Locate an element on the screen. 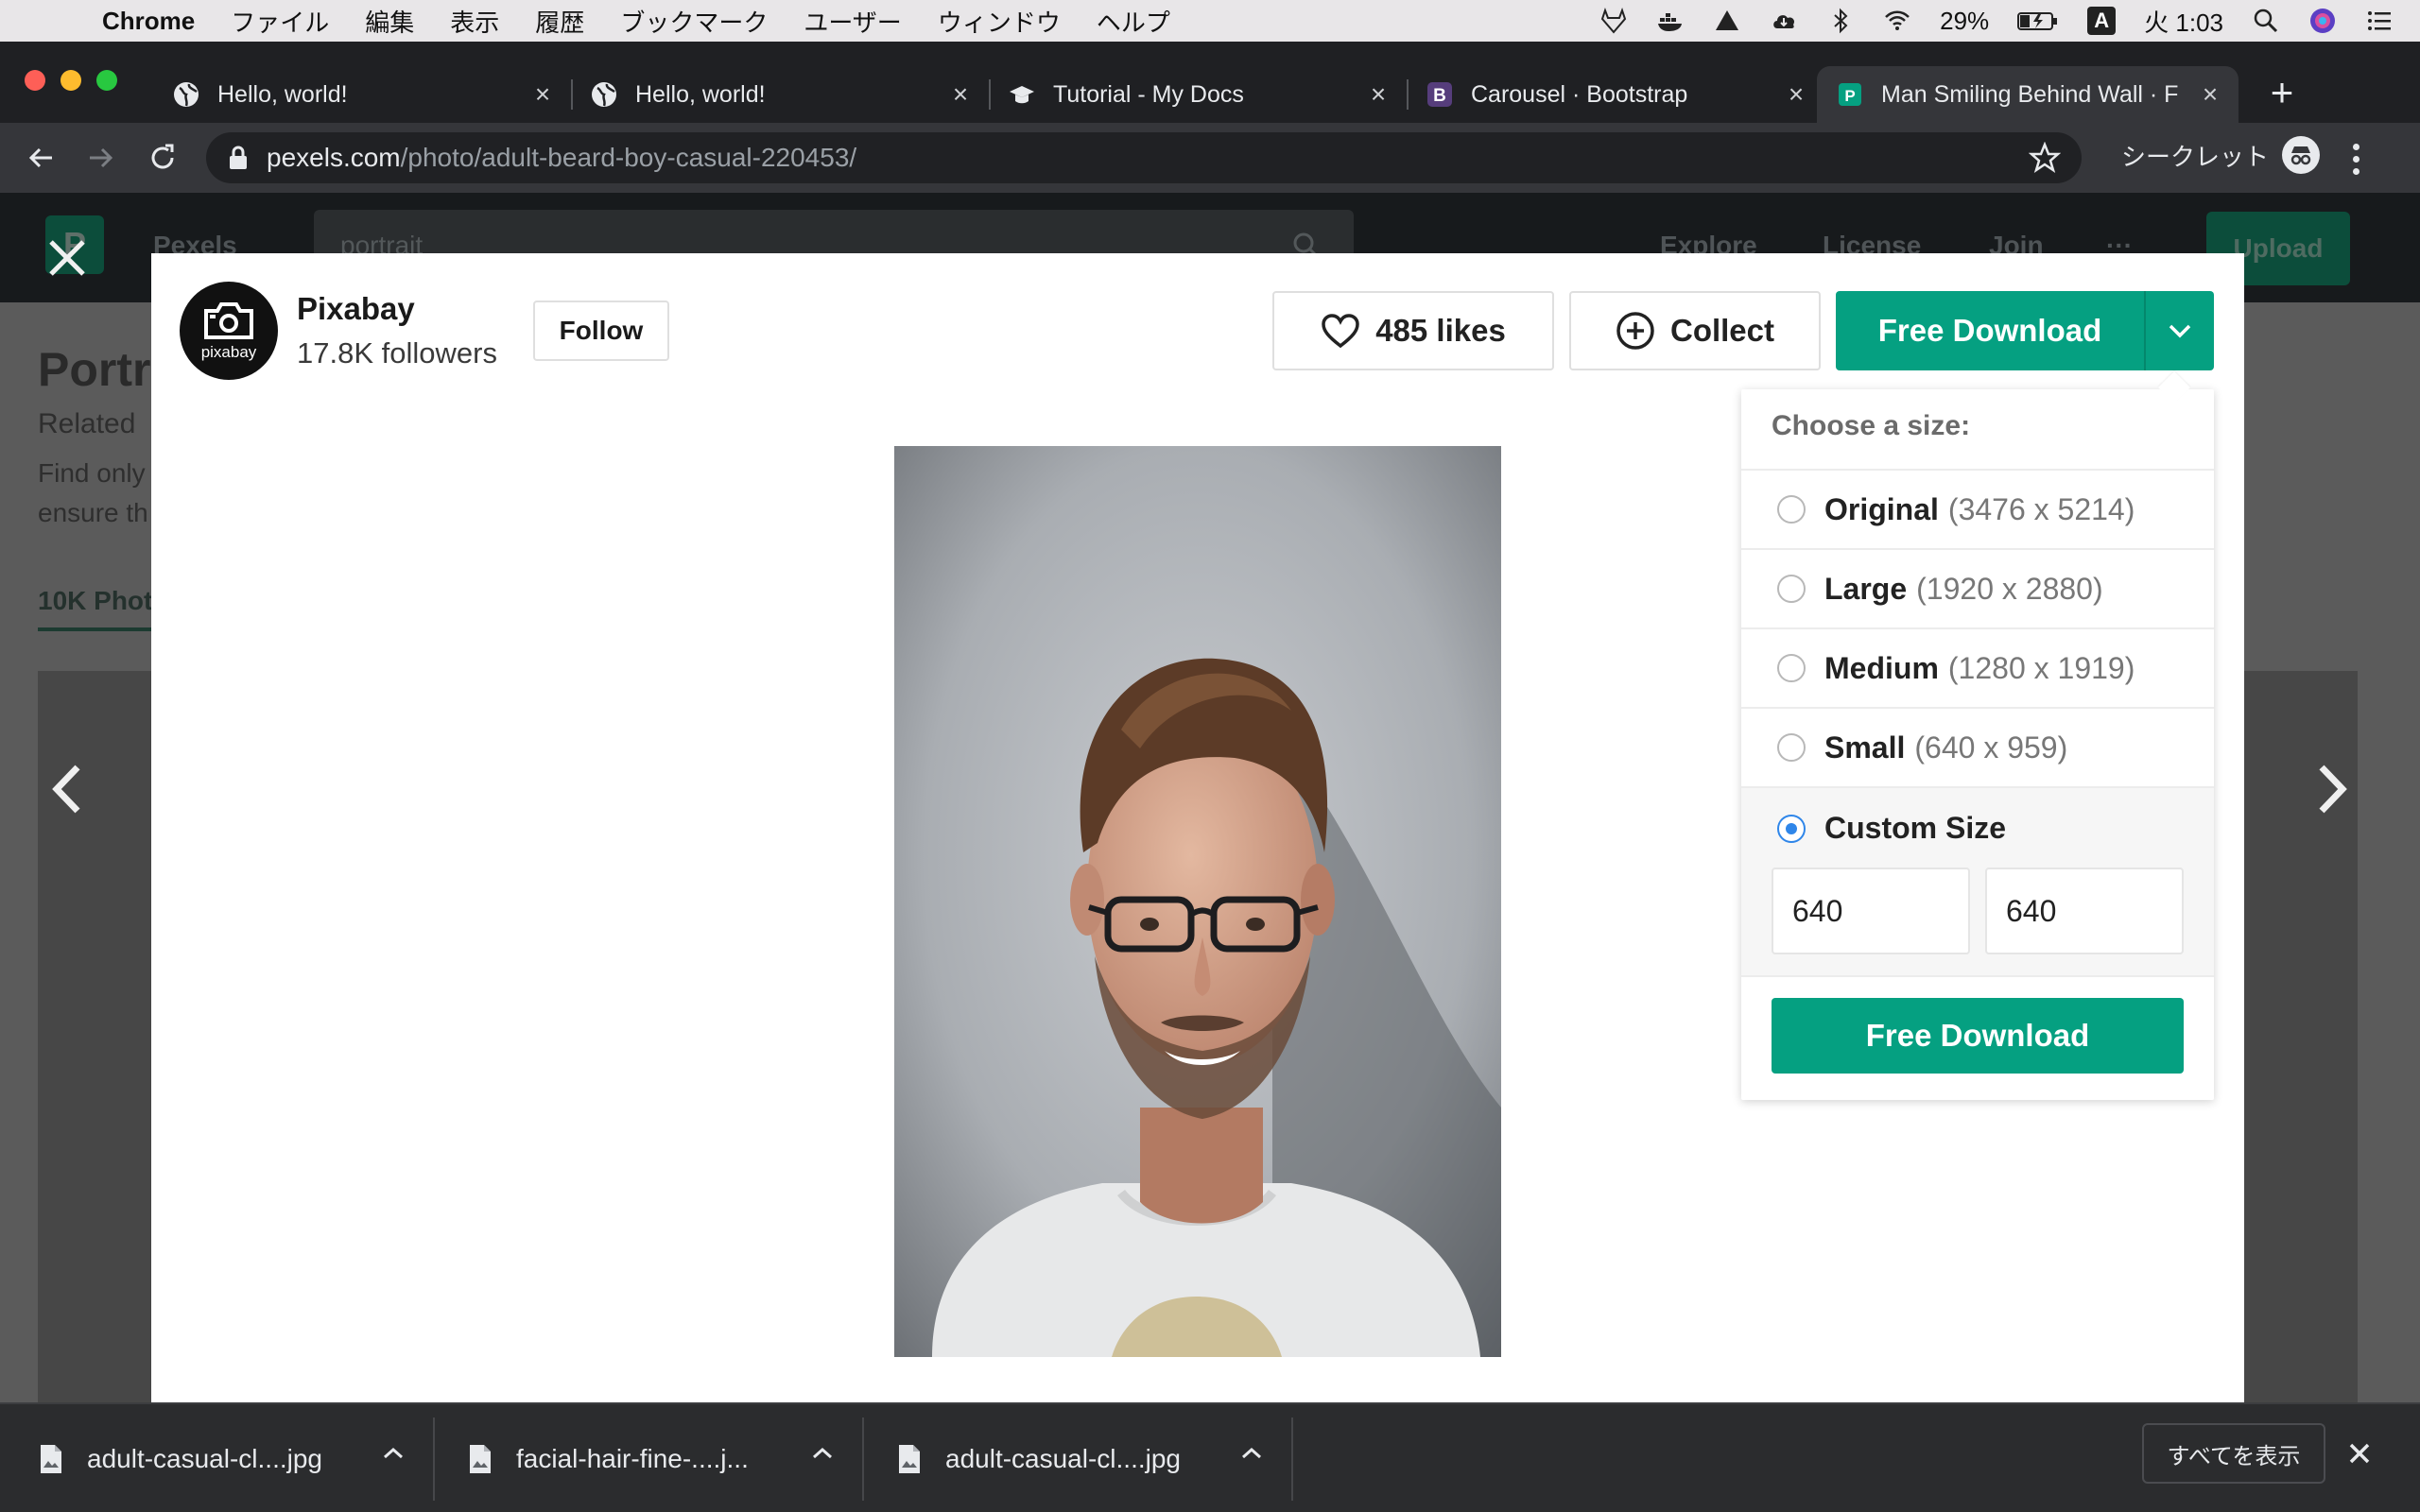  svg-text: P is located at coordinates (1850, 96).